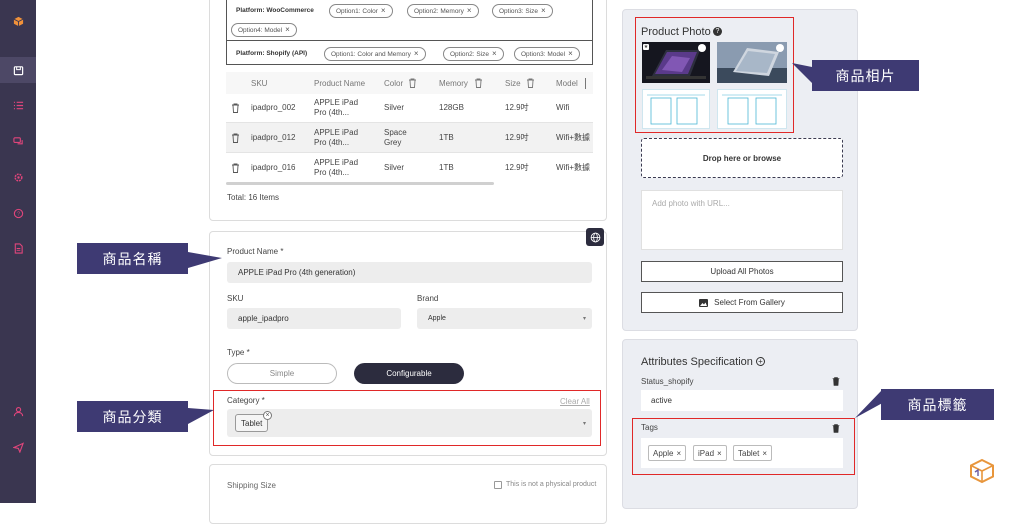 The width and height of the screenshot is (1024, 524). I want to click on name-callout: 商品名稱, so click(132, 258).